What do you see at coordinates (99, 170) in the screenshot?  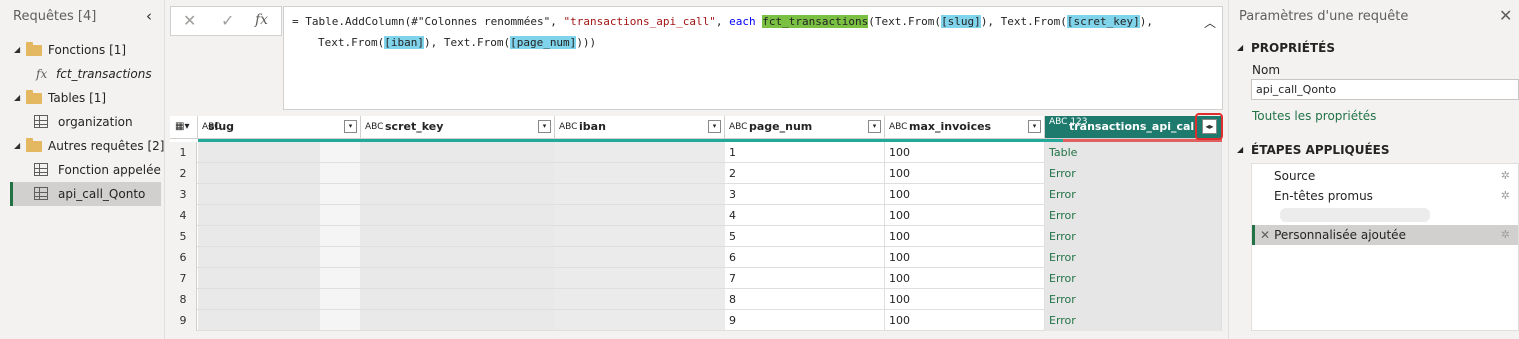 I see `query-fonction-appelee: Fonction appelée` at bounding box center [99, 170].